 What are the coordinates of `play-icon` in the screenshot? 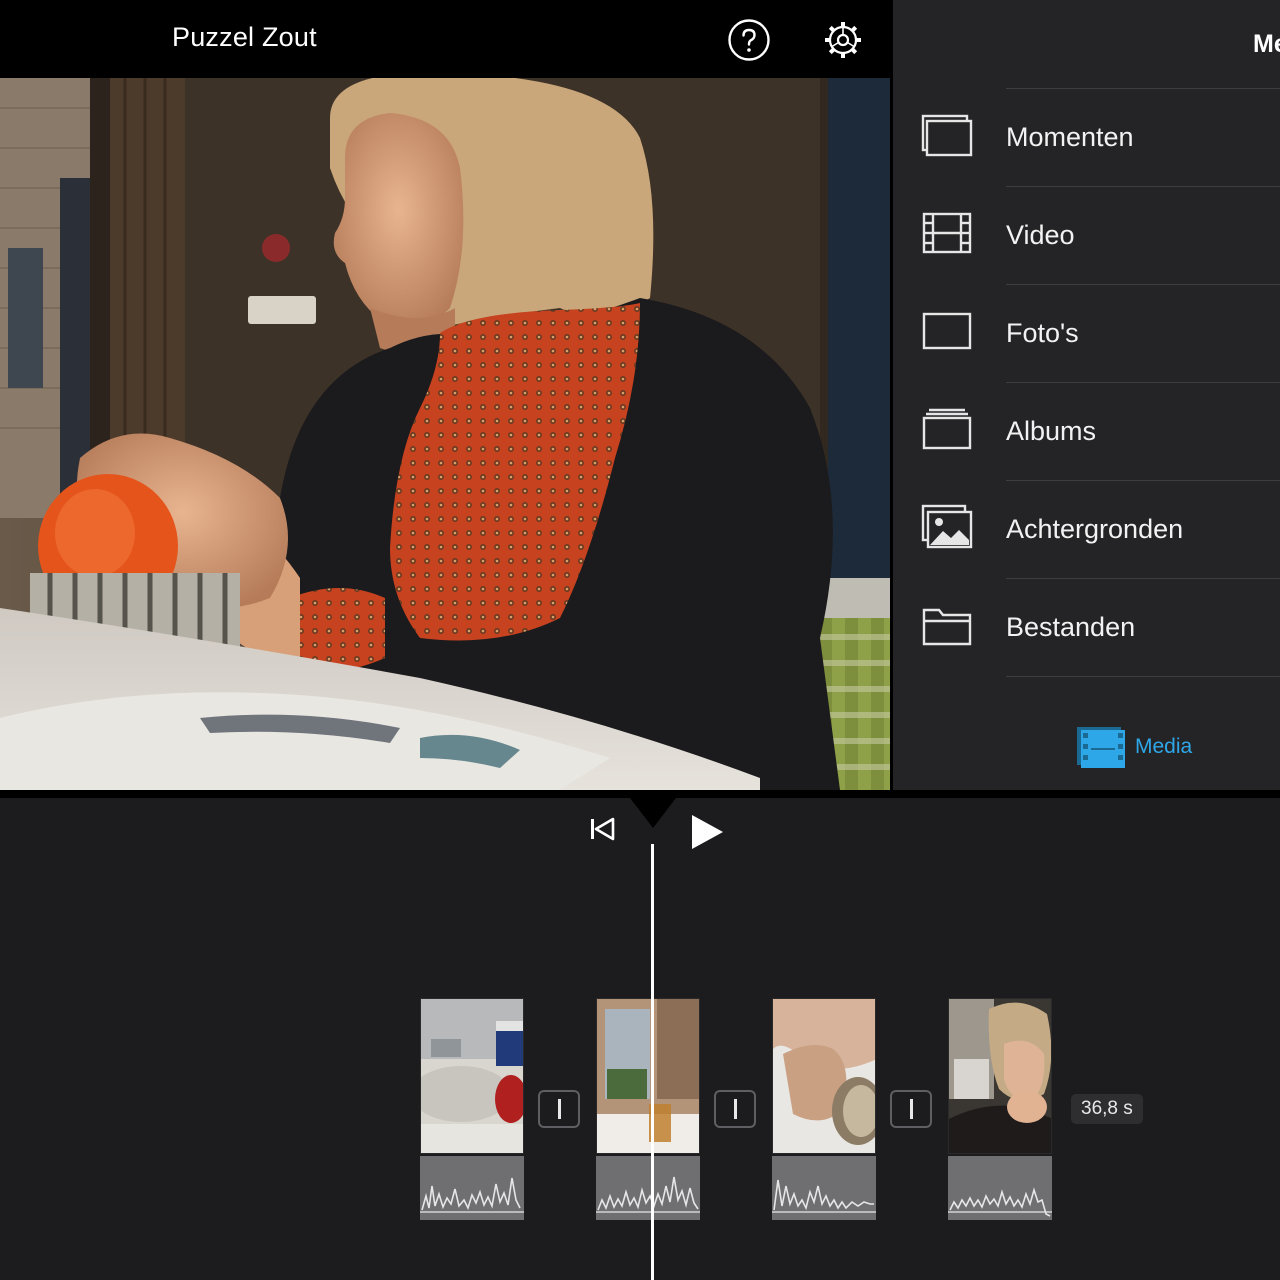 It's located at (707, 832).